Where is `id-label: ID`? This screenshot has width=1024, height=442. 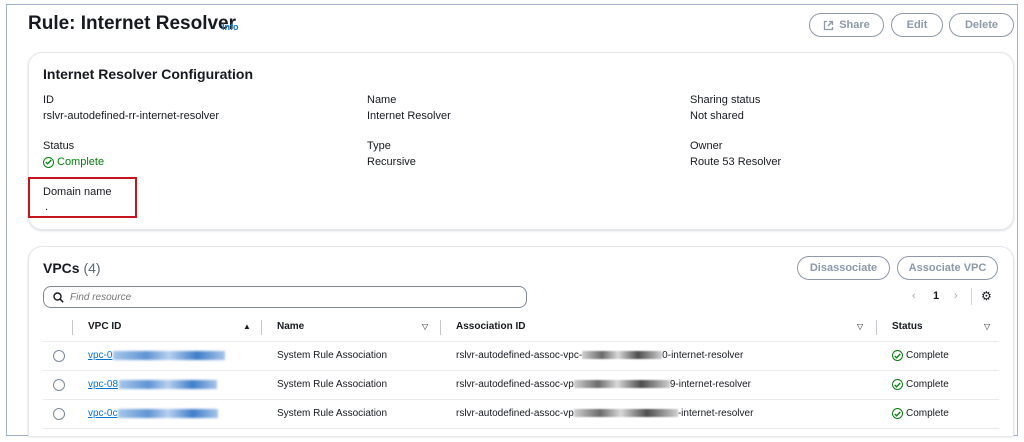
id-label: ID is located at coordinates (48, 100).